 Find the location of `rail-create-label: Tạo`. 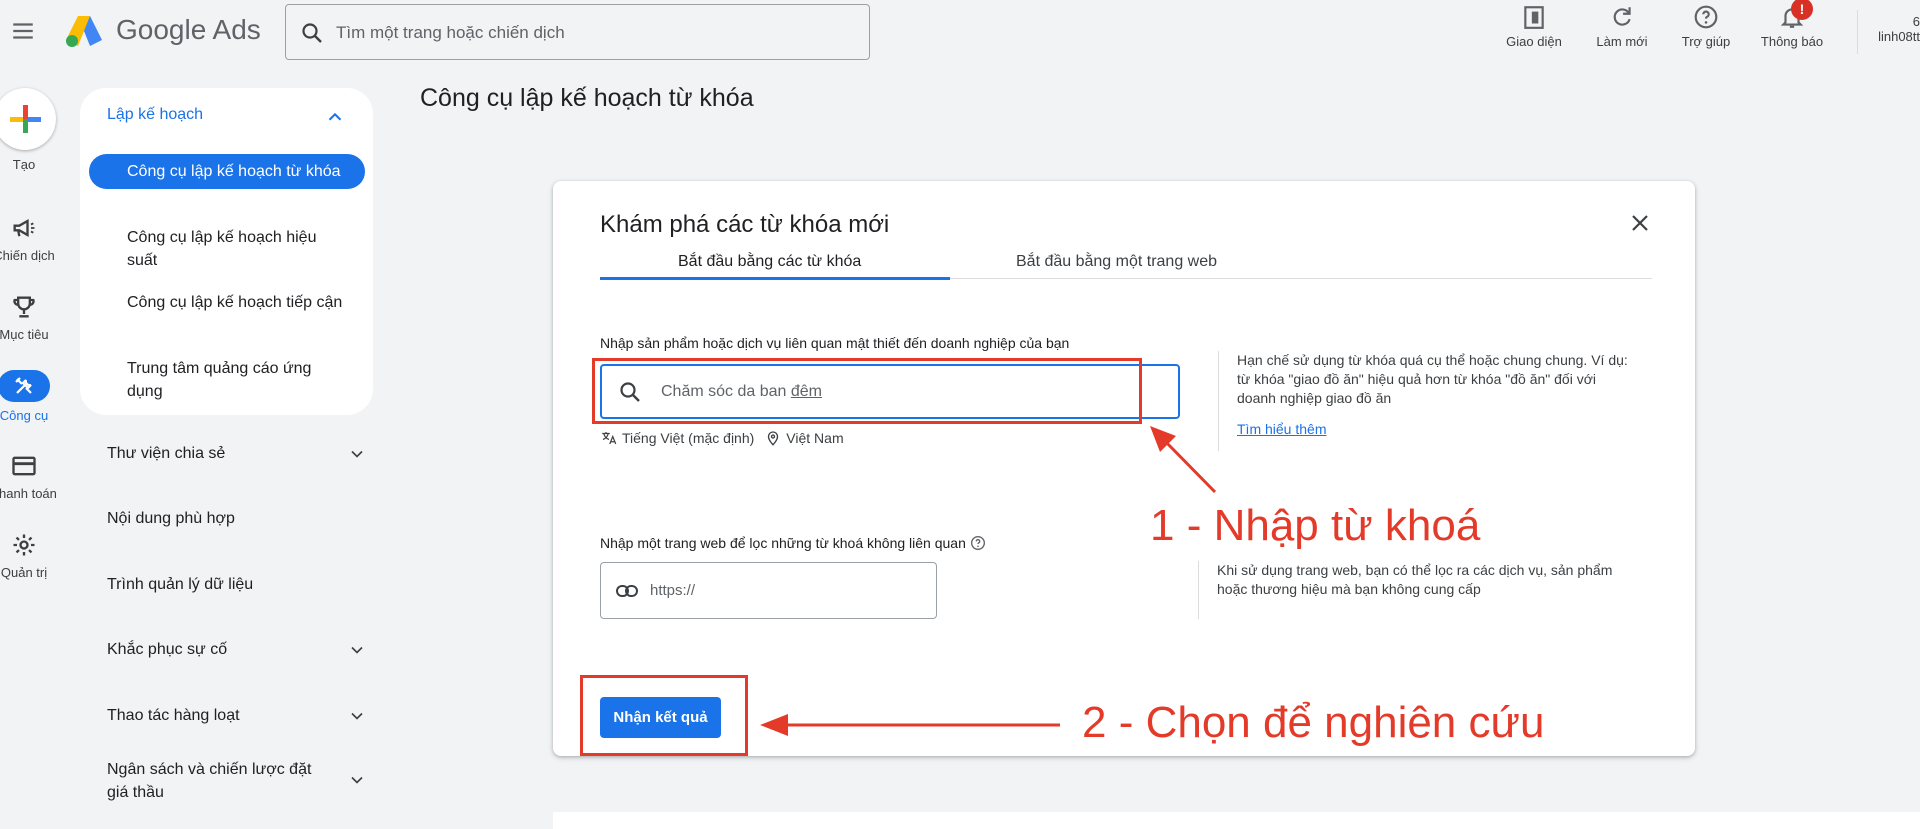

rail-create-label: Tạo is located at coordinates (24, 164).